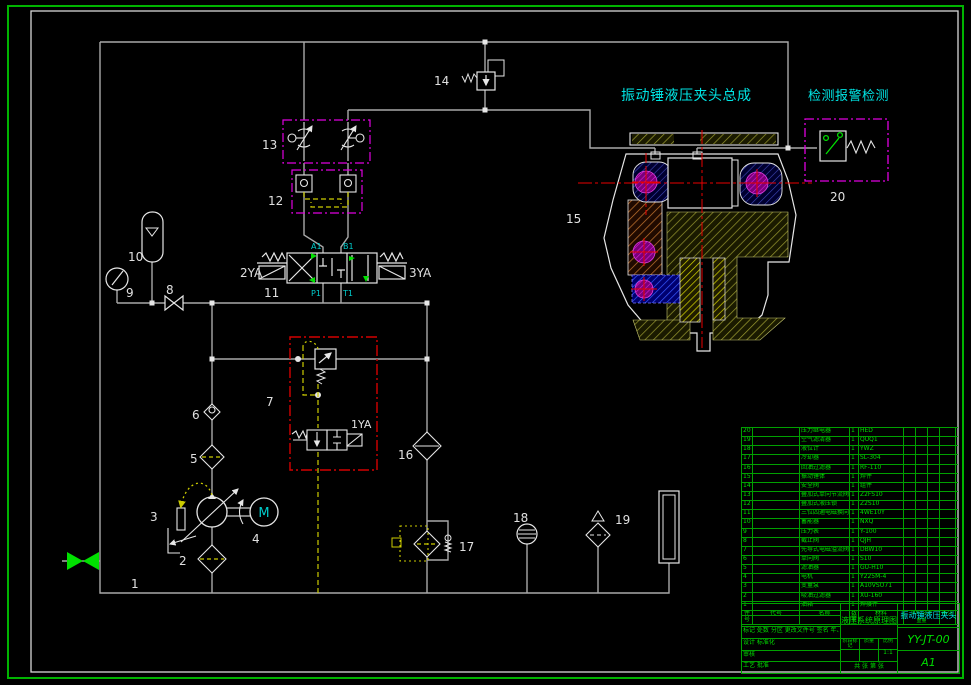 Image resolution: width=971 pixels, height=685 pixels. What do you see at coordinates (849, 578) in the screenshot?
I see `parts-row: 4 电机 1 Y225M-4` at bounding box center [849, 578].